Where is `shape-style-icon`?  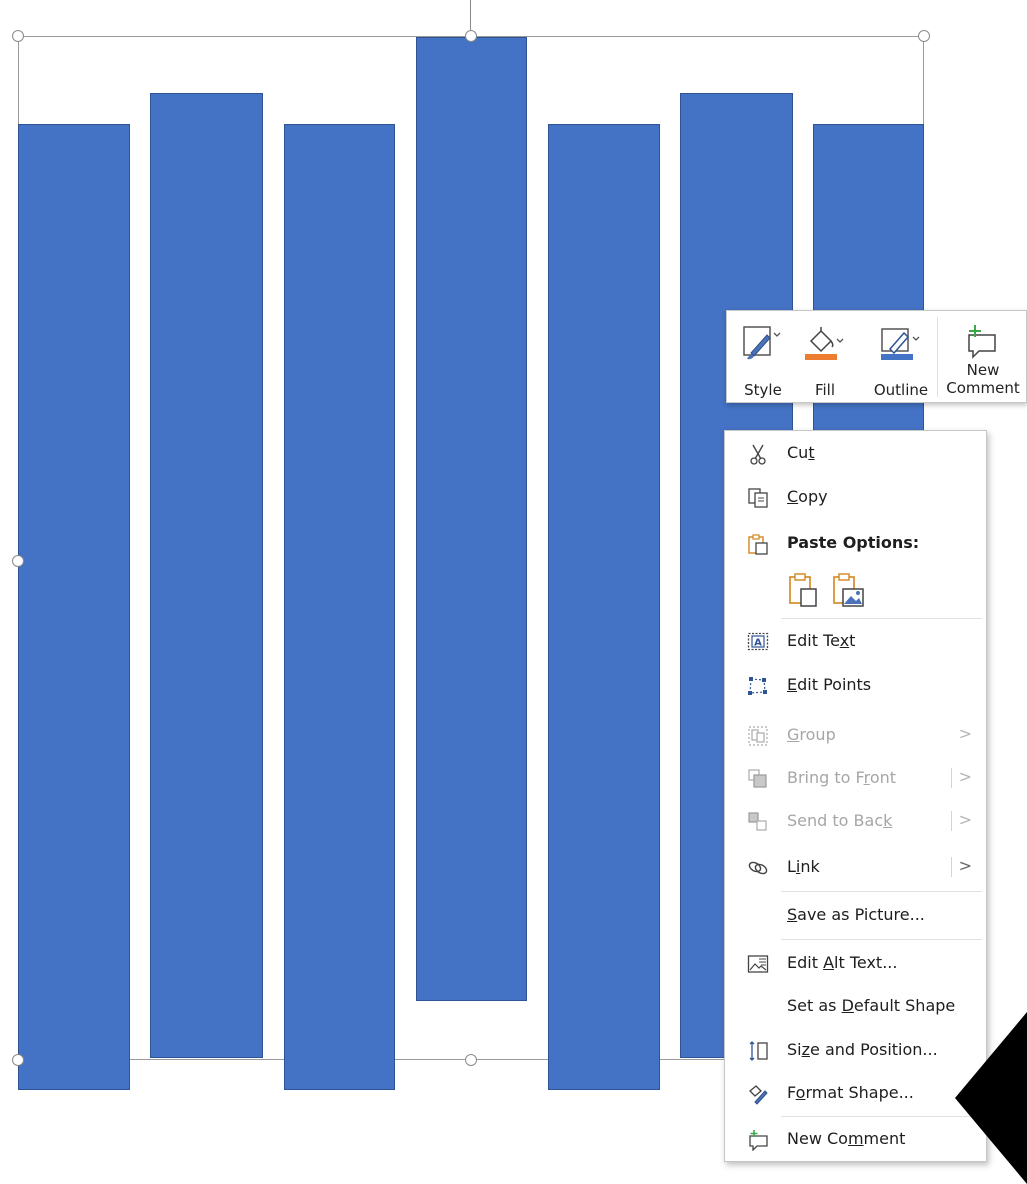 shape-style-icon is located at coordinates (762, 343).